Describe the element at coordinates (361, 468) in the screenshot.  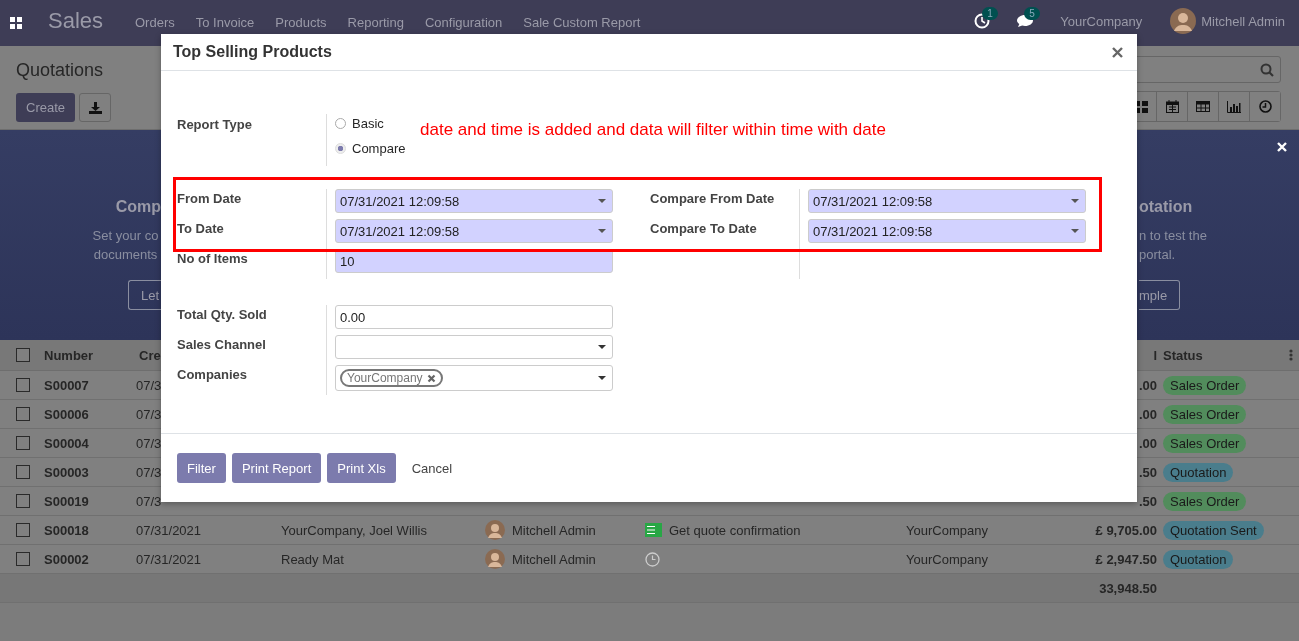
I see `dialog-button: Print Xls` at that location.